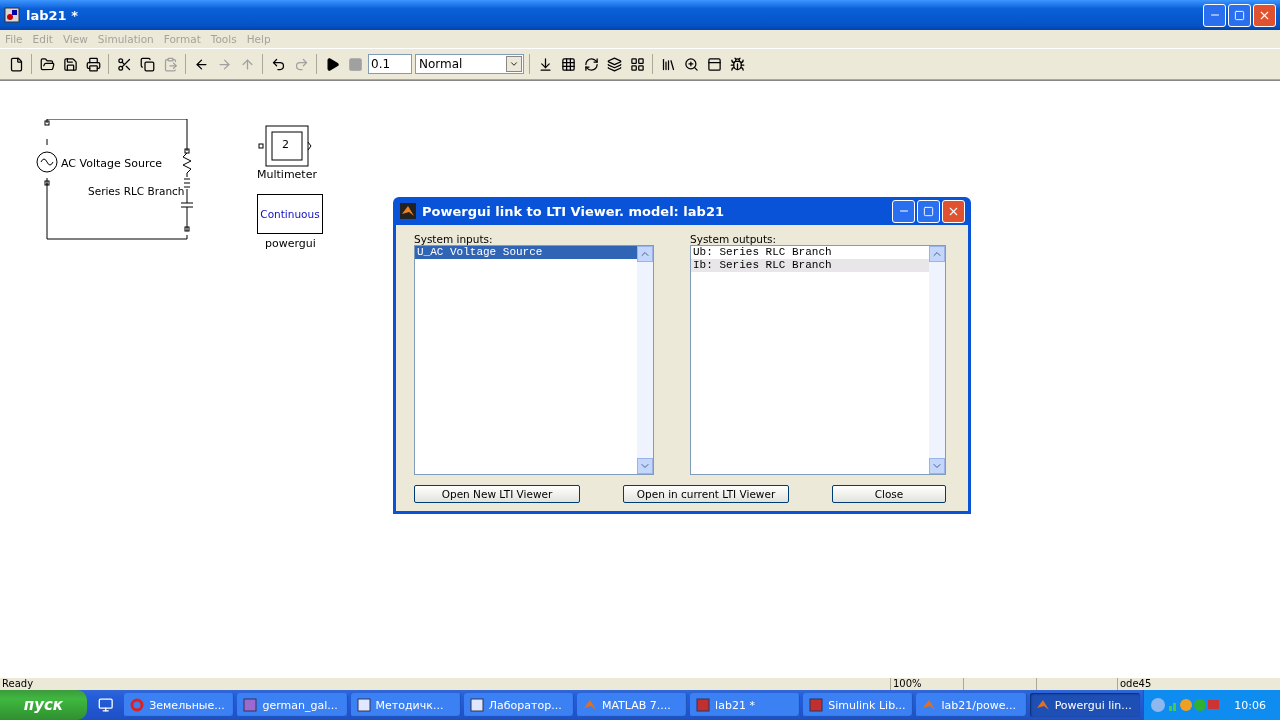  What do you see at coordinates (14, 39) in the screenshot?
I see `menu-item: File` at bounding box center [14, 39].